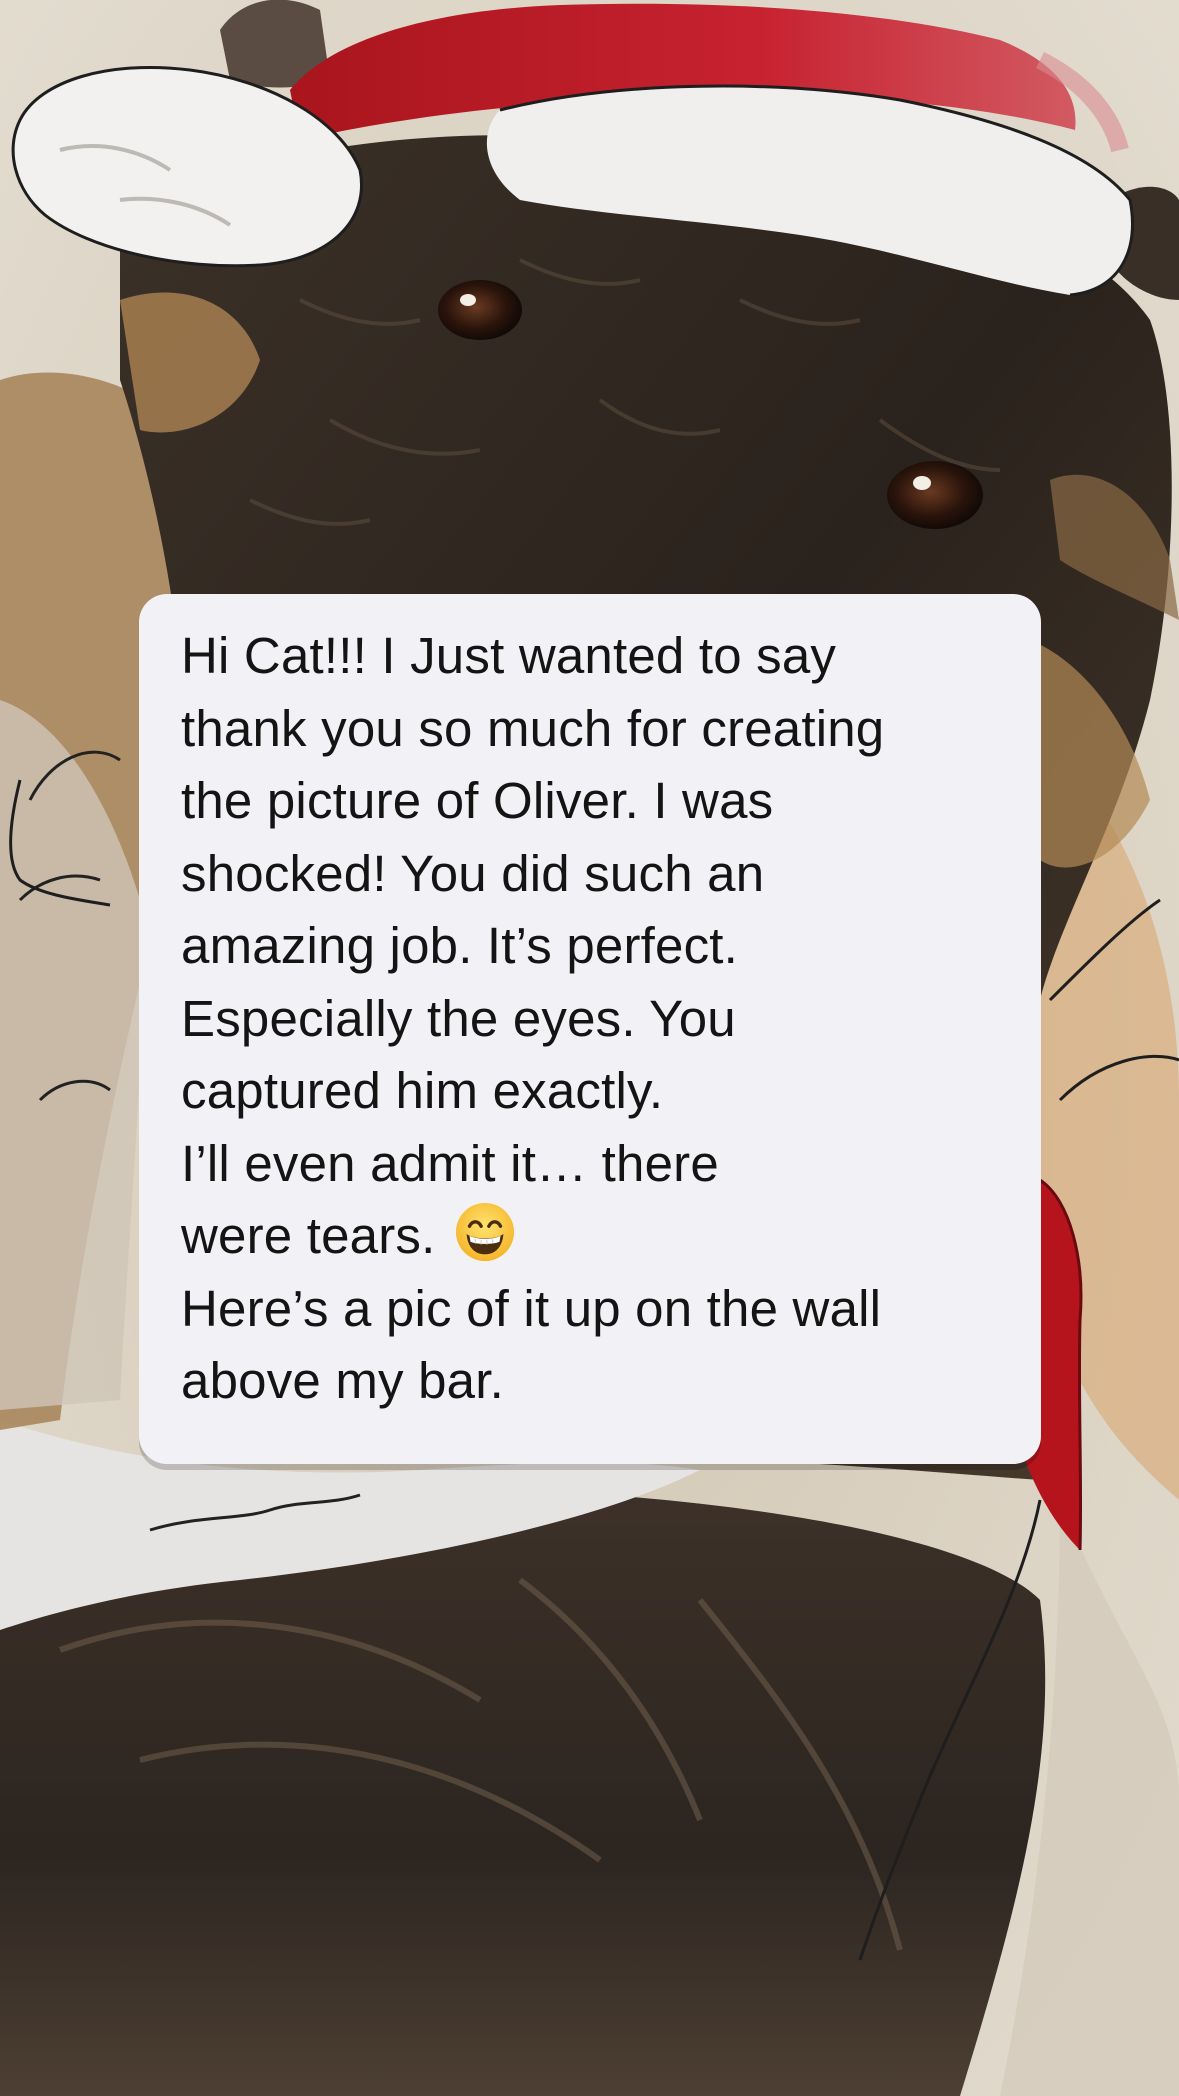  What do you see at coordinates (477, 800) in the screenshot?
I see `message-line: the picture of Oliver. I was` at bounding box center [477, 800].